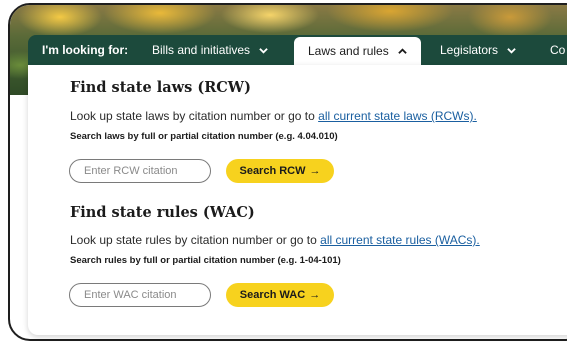 The width and height of the screenshot is (567, 344). Describe the element at coordinates (201, 50) in the screenshot. I see `nav-item-label: Bills and initiatives` at that location.